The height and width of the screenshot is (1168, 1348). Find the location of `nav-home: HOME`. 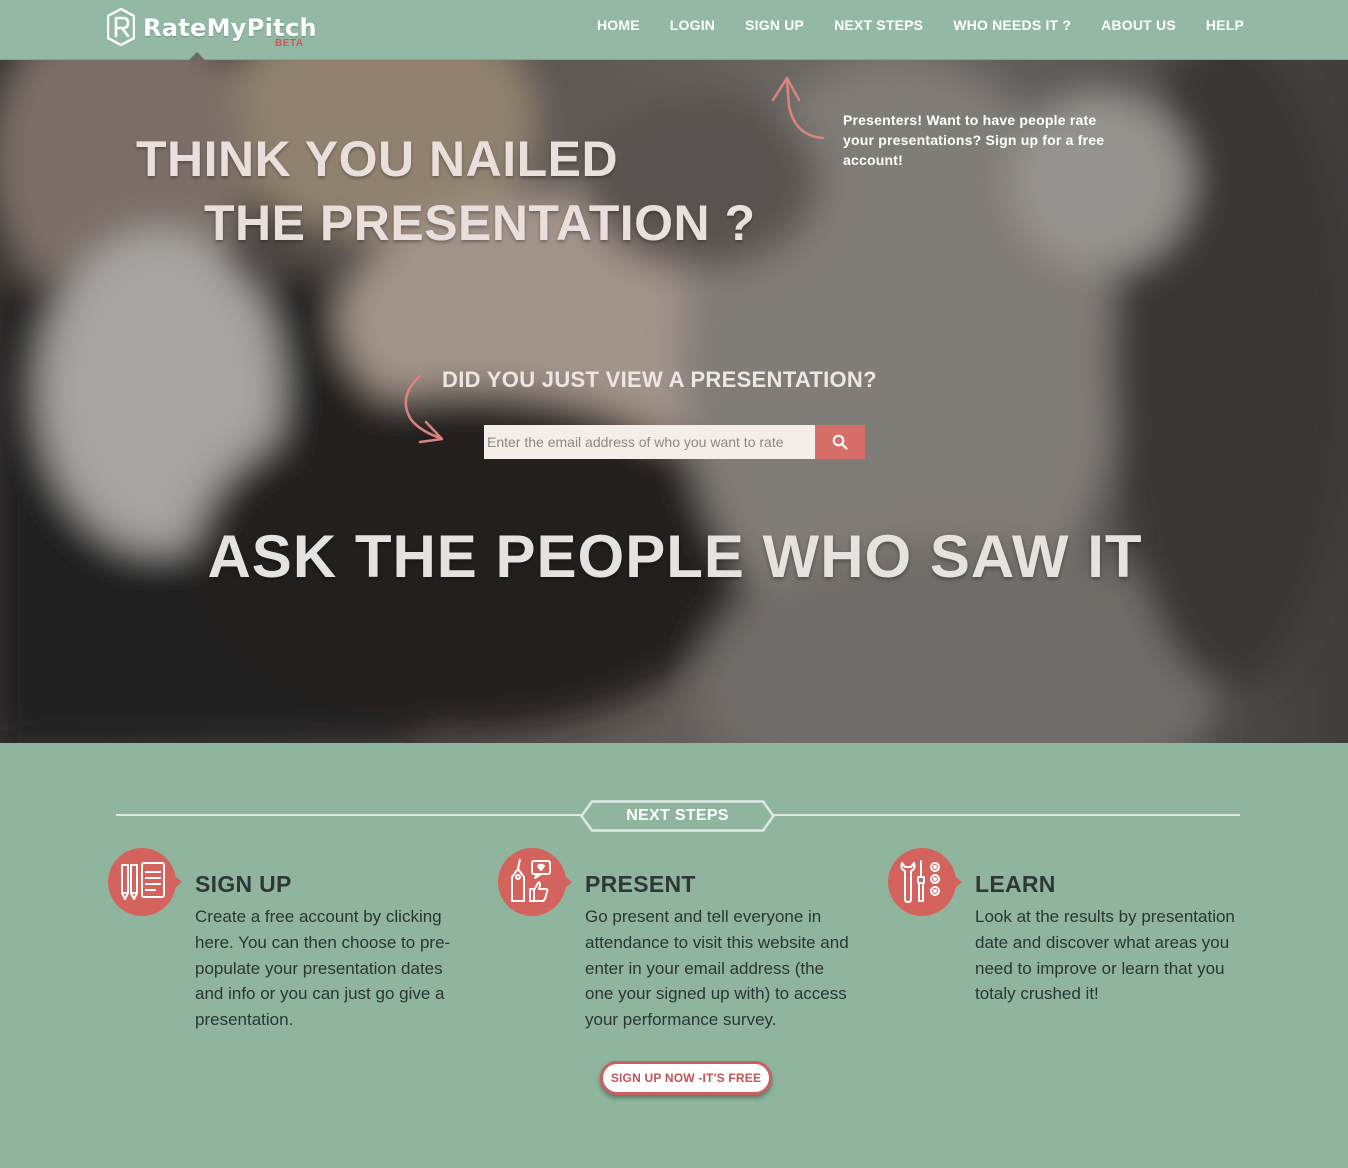

nav-home: HOME is located at coordinates (618, 25).